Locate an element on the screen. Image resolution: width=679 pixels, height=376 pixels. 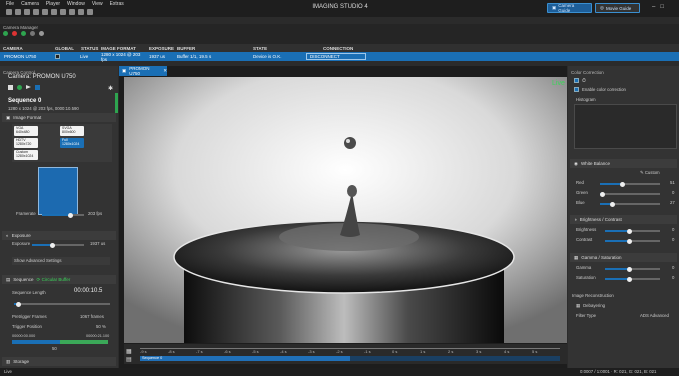
advanced-settings-toggle: Show Advanced Settings is located at coordinates (61, 261).